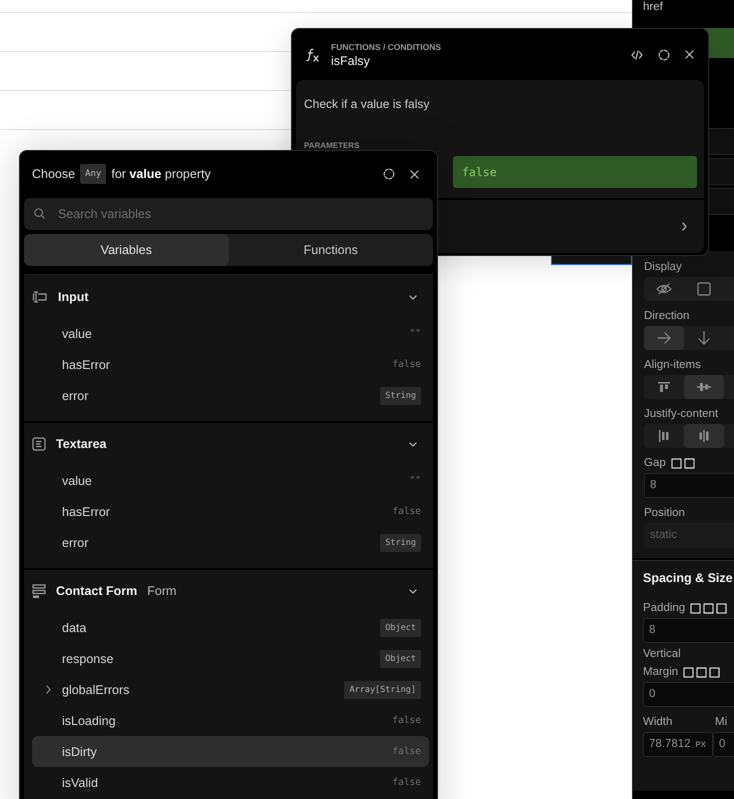  What do you see at coordinates (366, 103) in the screenshot?
I see `description: Check if a value is falsy` at bounding box center [366, 103].